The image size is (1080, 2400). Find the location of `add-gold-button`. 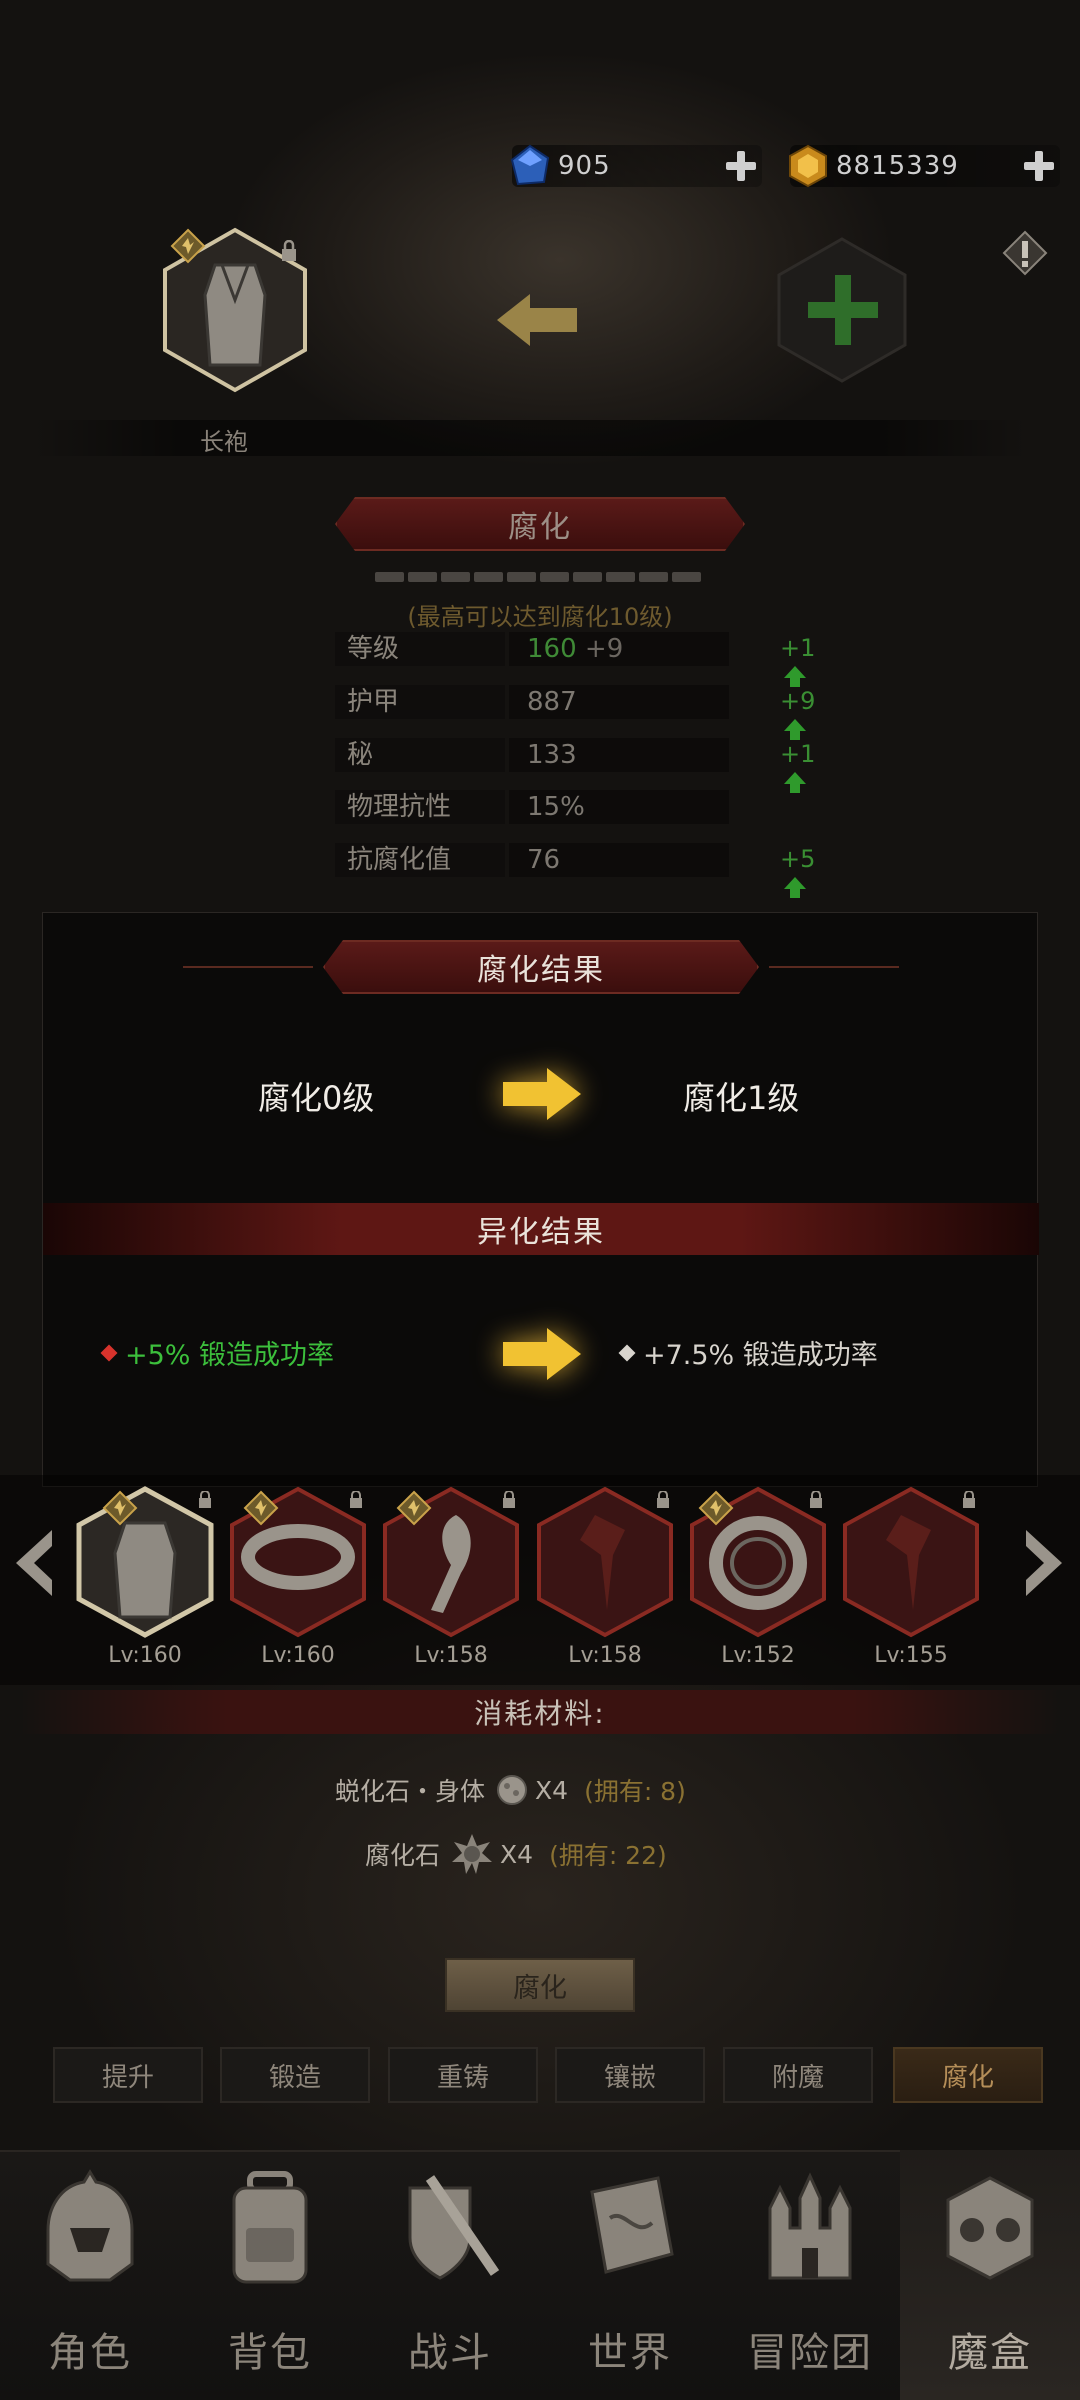

add-gold-button is located at coordinates (1039, 166).